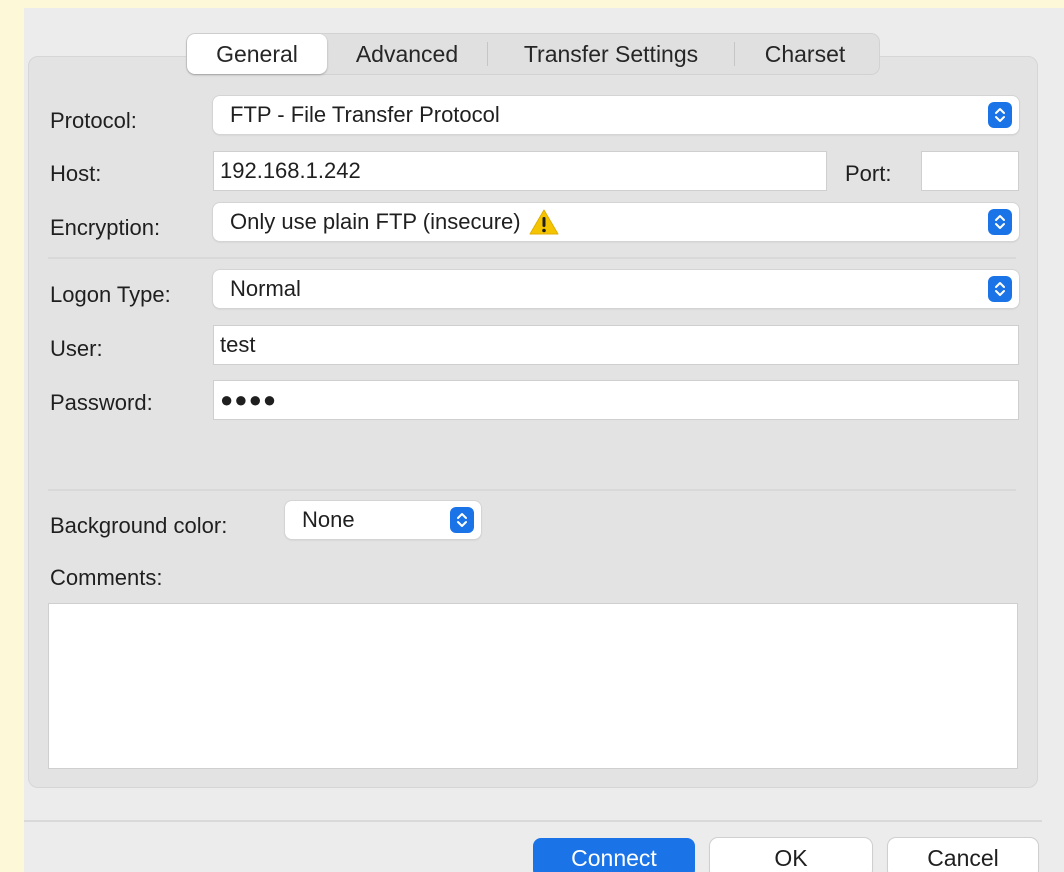  I want to click on user-label: User:, so click(76, 348).